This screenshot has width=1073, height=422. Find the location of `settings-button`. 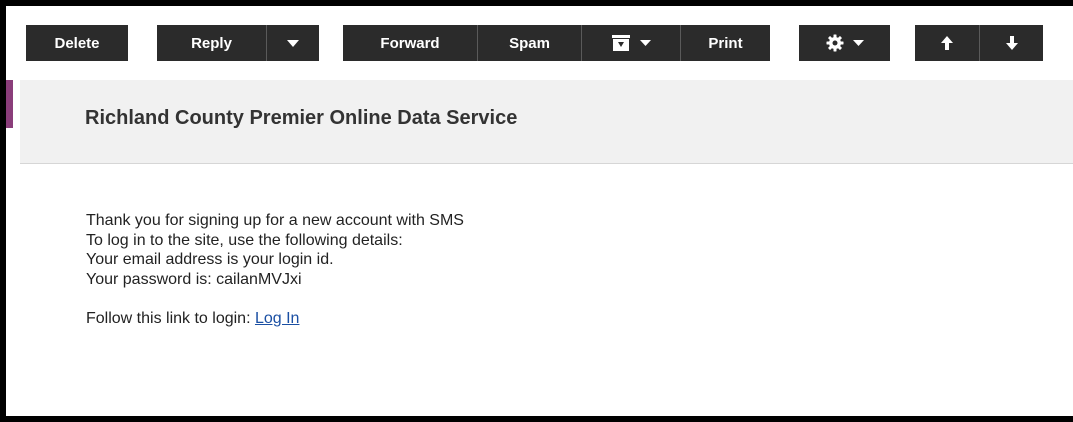

settings-button is located at coordinates (844, 43).